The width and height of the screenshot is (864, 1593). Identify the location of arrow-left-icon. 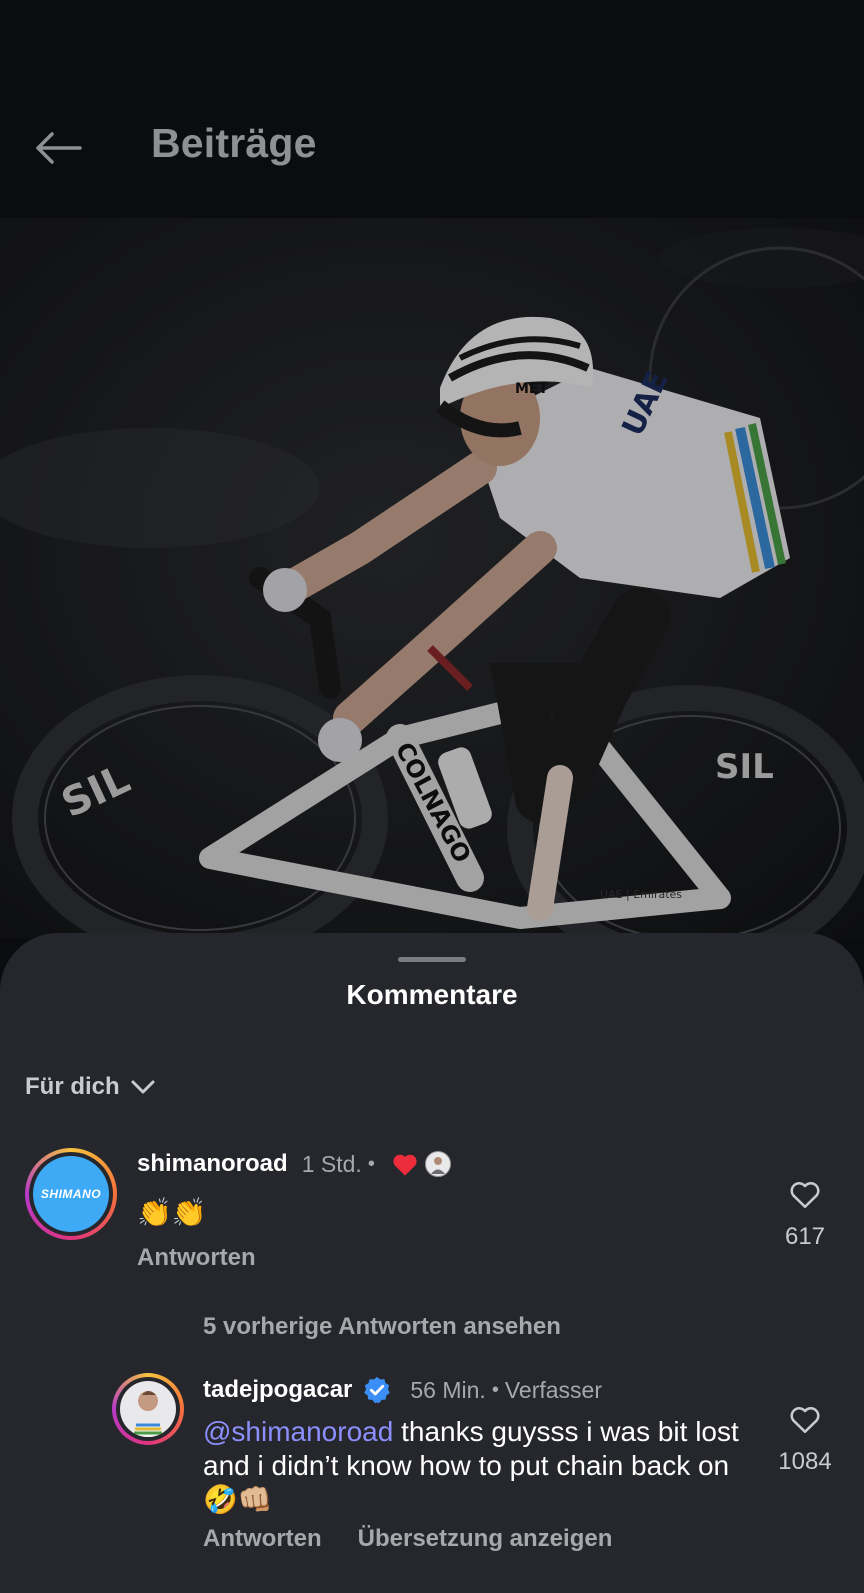
(59, 148).